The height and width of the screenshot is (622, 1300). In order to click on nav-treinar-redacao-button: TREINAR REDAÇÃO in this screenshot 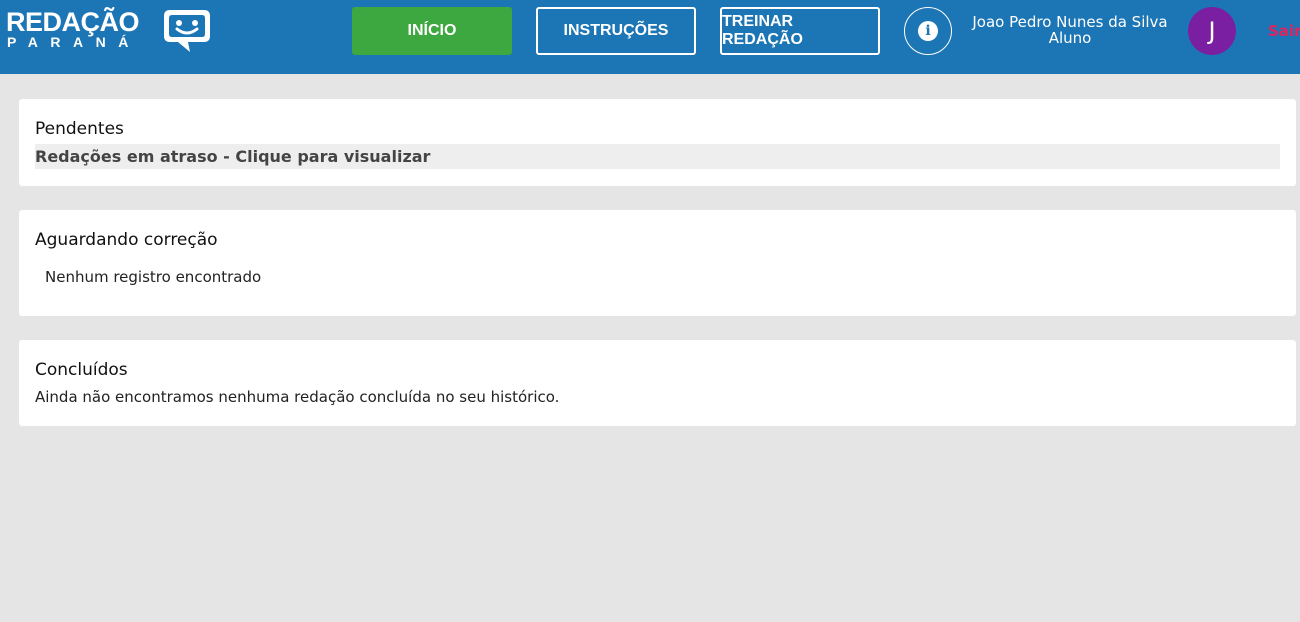, I will do `click(800, 31)`.